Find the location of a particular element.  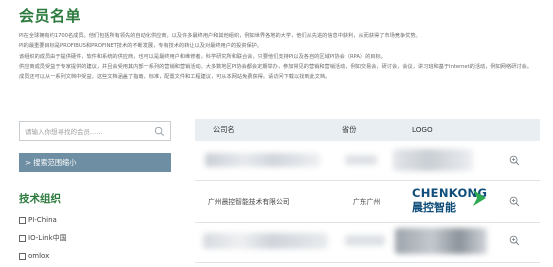

province: 广东广州 is located at coordinates (367, 202).